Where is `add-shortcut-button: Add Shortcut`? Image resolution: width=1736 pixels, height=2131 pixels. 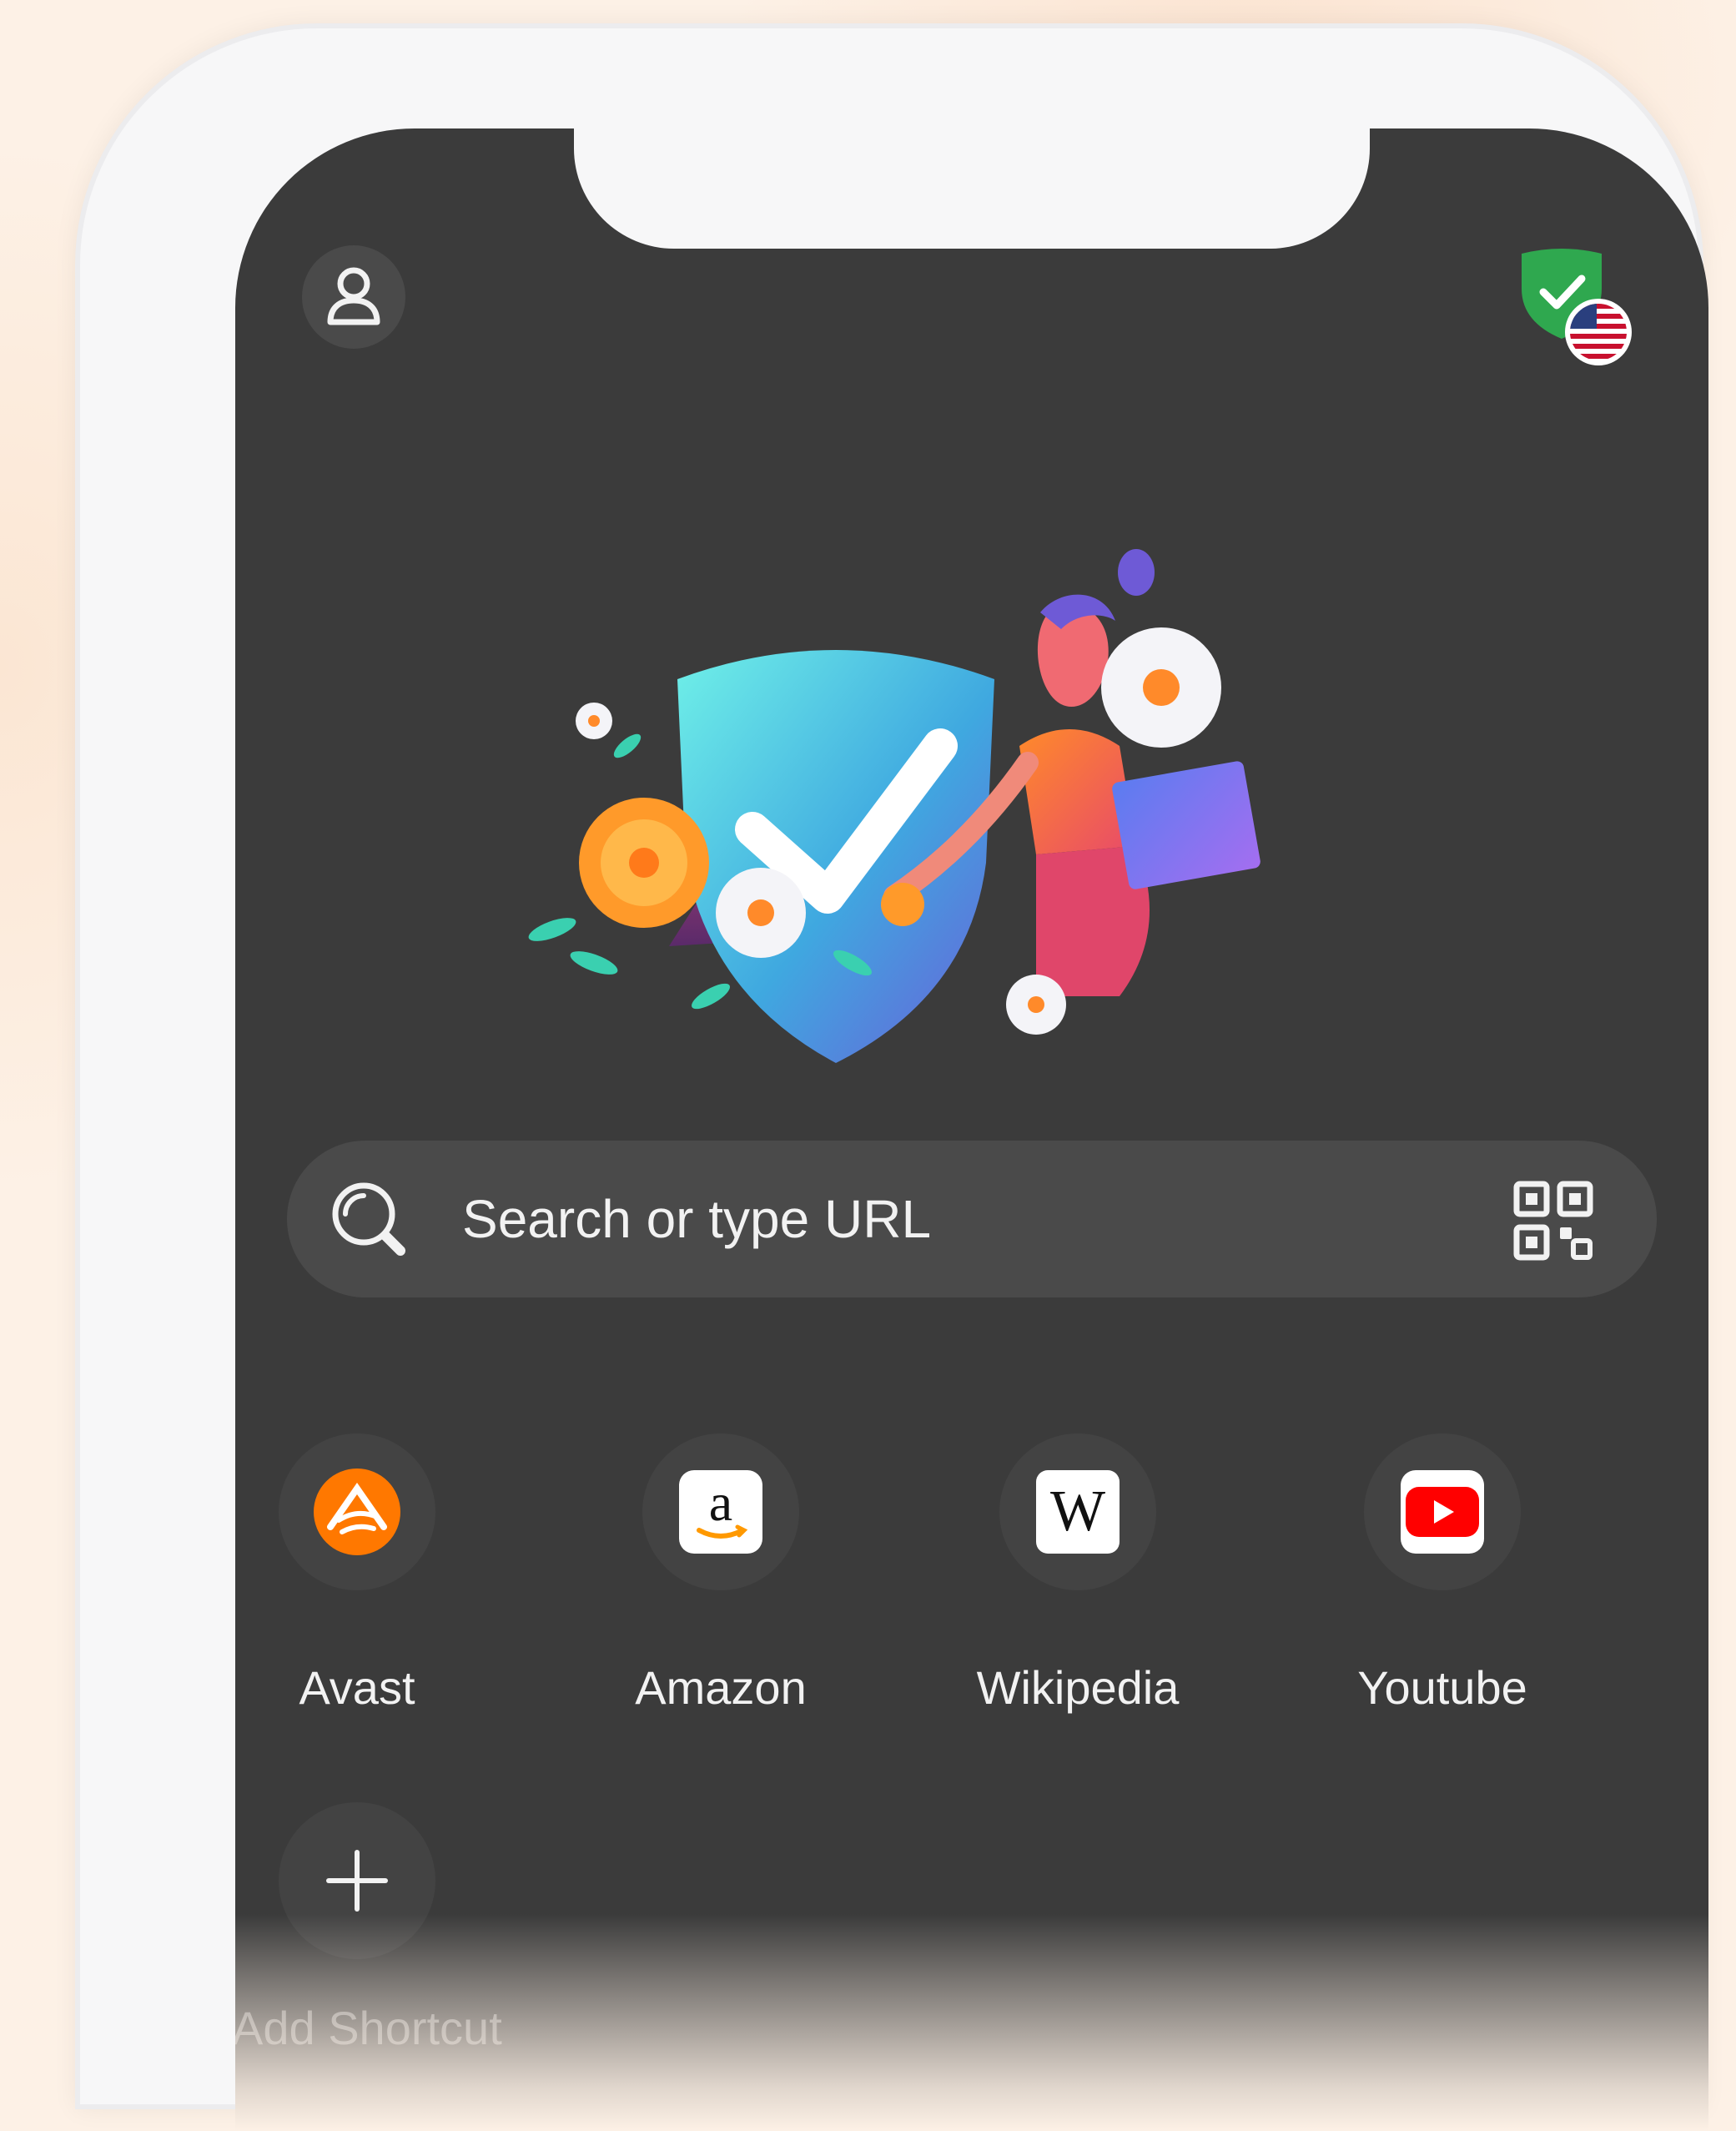
add-shortcut-button: Add Shortcut is located at coordinates (368, 1929).